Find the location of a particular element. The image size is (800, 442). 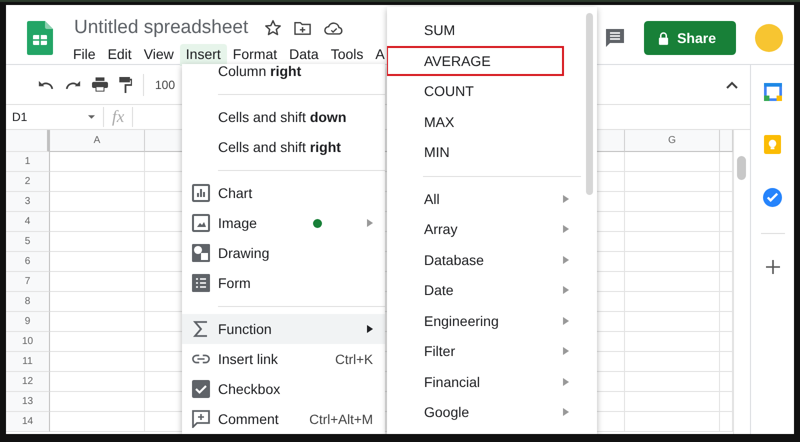

menu-item: File is located at coordinates (84, 55).